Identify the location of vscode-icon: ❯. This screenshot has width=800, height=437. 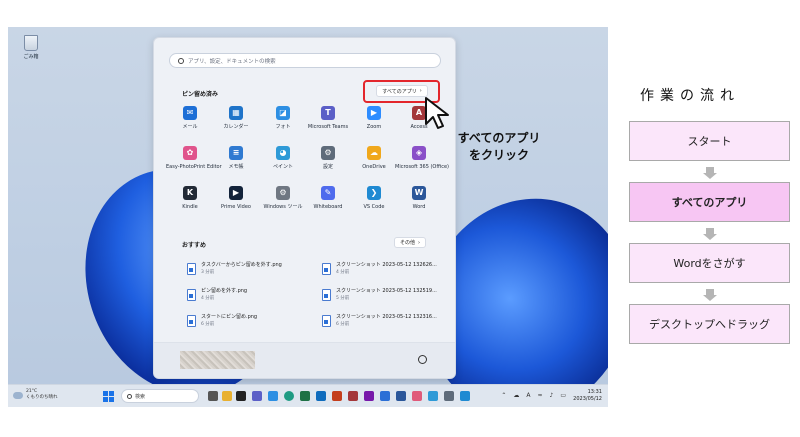
(374, 193).